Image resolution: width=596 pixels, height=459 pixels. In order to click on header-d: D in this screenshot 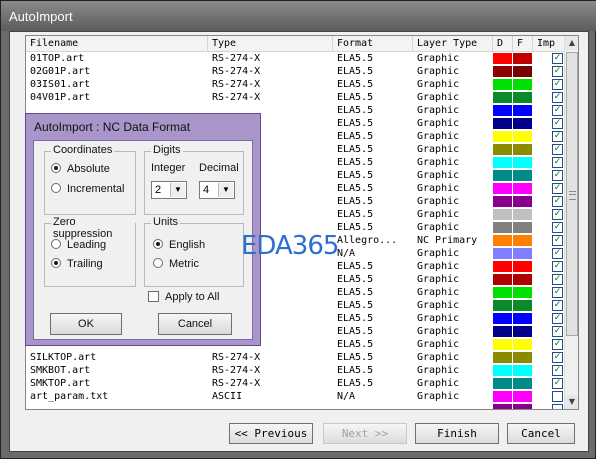, I will do `click(503, 43)`.